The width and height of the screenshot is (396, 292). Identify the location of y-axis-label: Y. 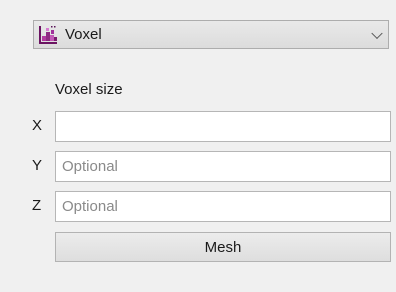
(37, 165).